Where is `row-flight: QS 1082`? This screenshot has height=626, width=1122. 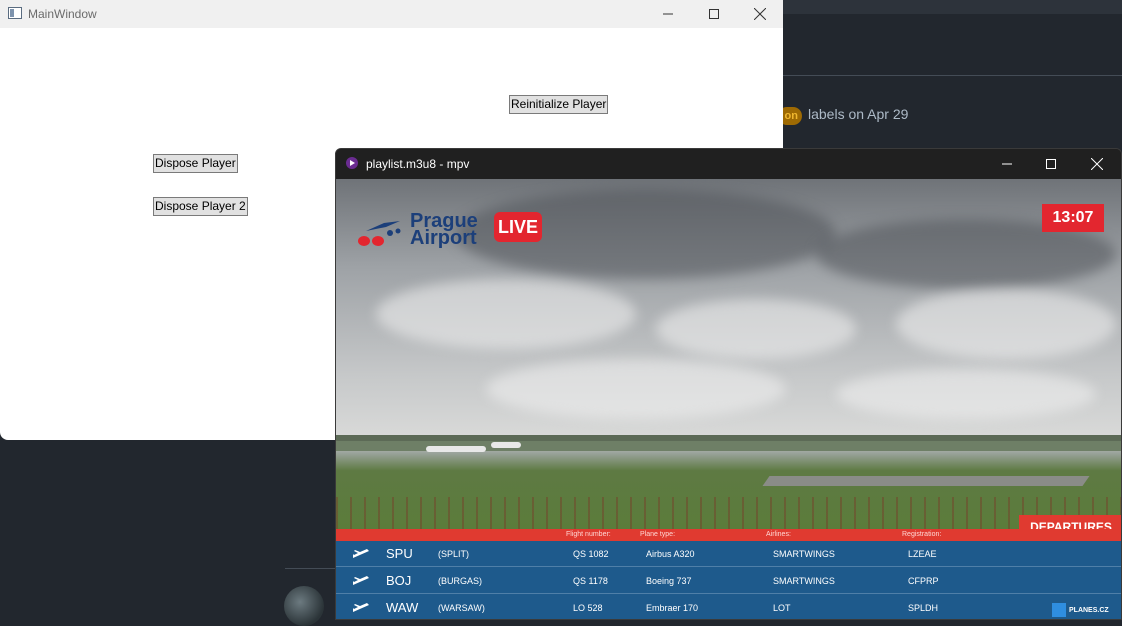 row-flight: QS 1082 is located at coordinates (591, 554).